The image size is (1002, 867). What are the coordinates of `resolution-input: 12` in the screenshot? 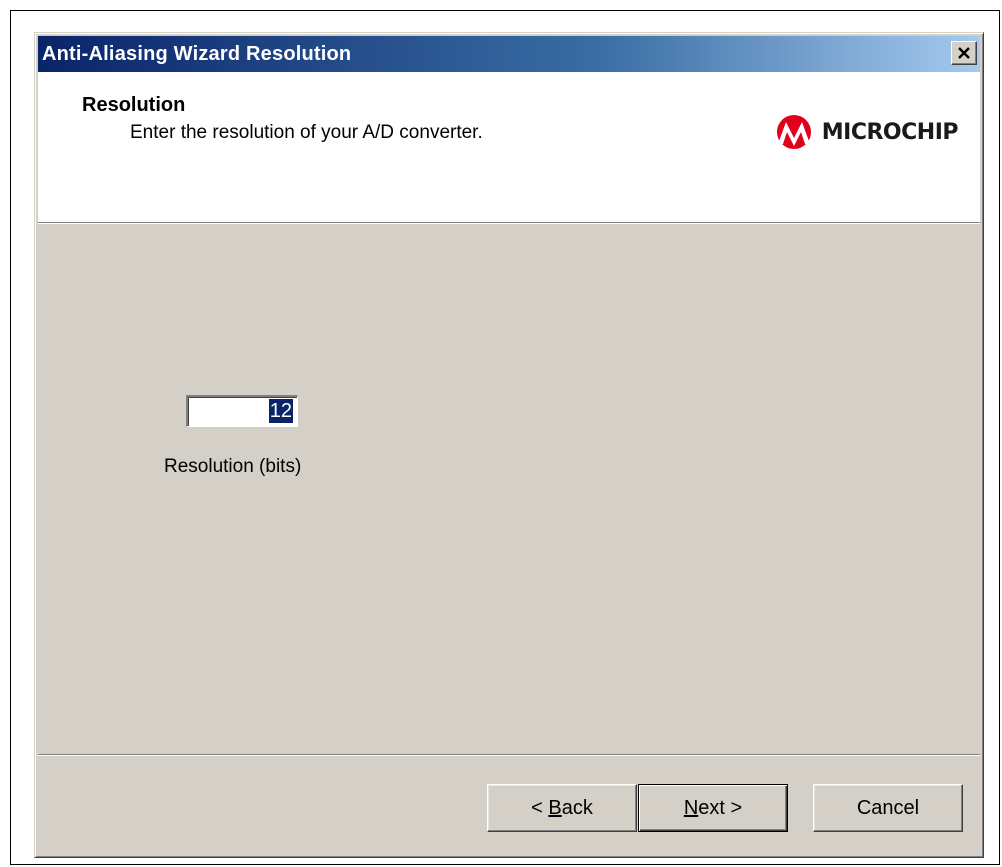 It's located at (242, 411).